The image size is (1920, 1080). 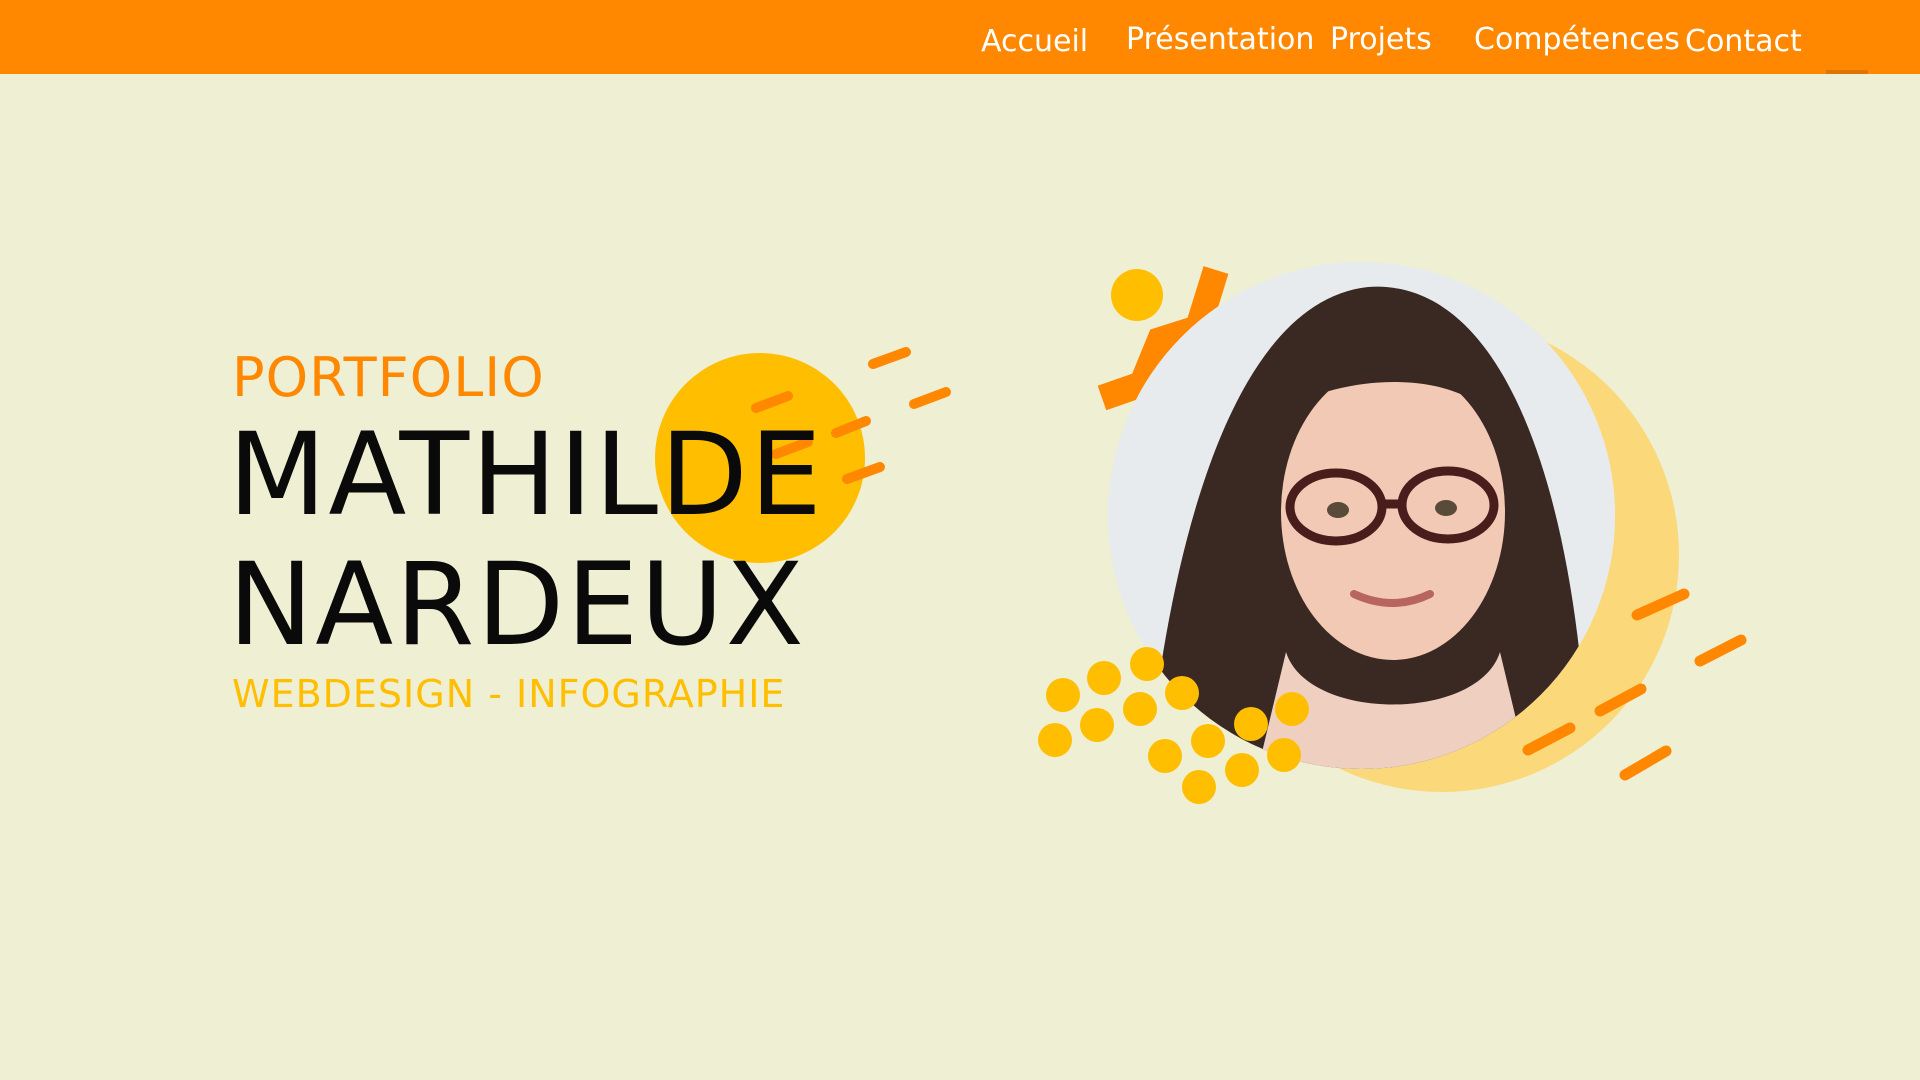 I want to click on portfolio-kicker: PORTFOLIO, so click(x=388, y=377).